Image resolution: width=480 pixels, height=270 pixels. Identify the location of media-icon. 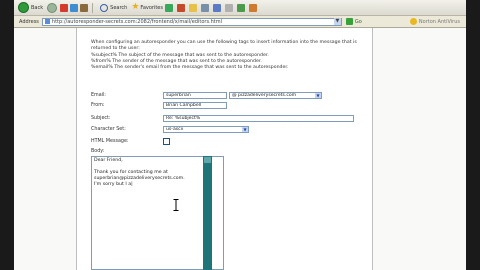
(181, 7).